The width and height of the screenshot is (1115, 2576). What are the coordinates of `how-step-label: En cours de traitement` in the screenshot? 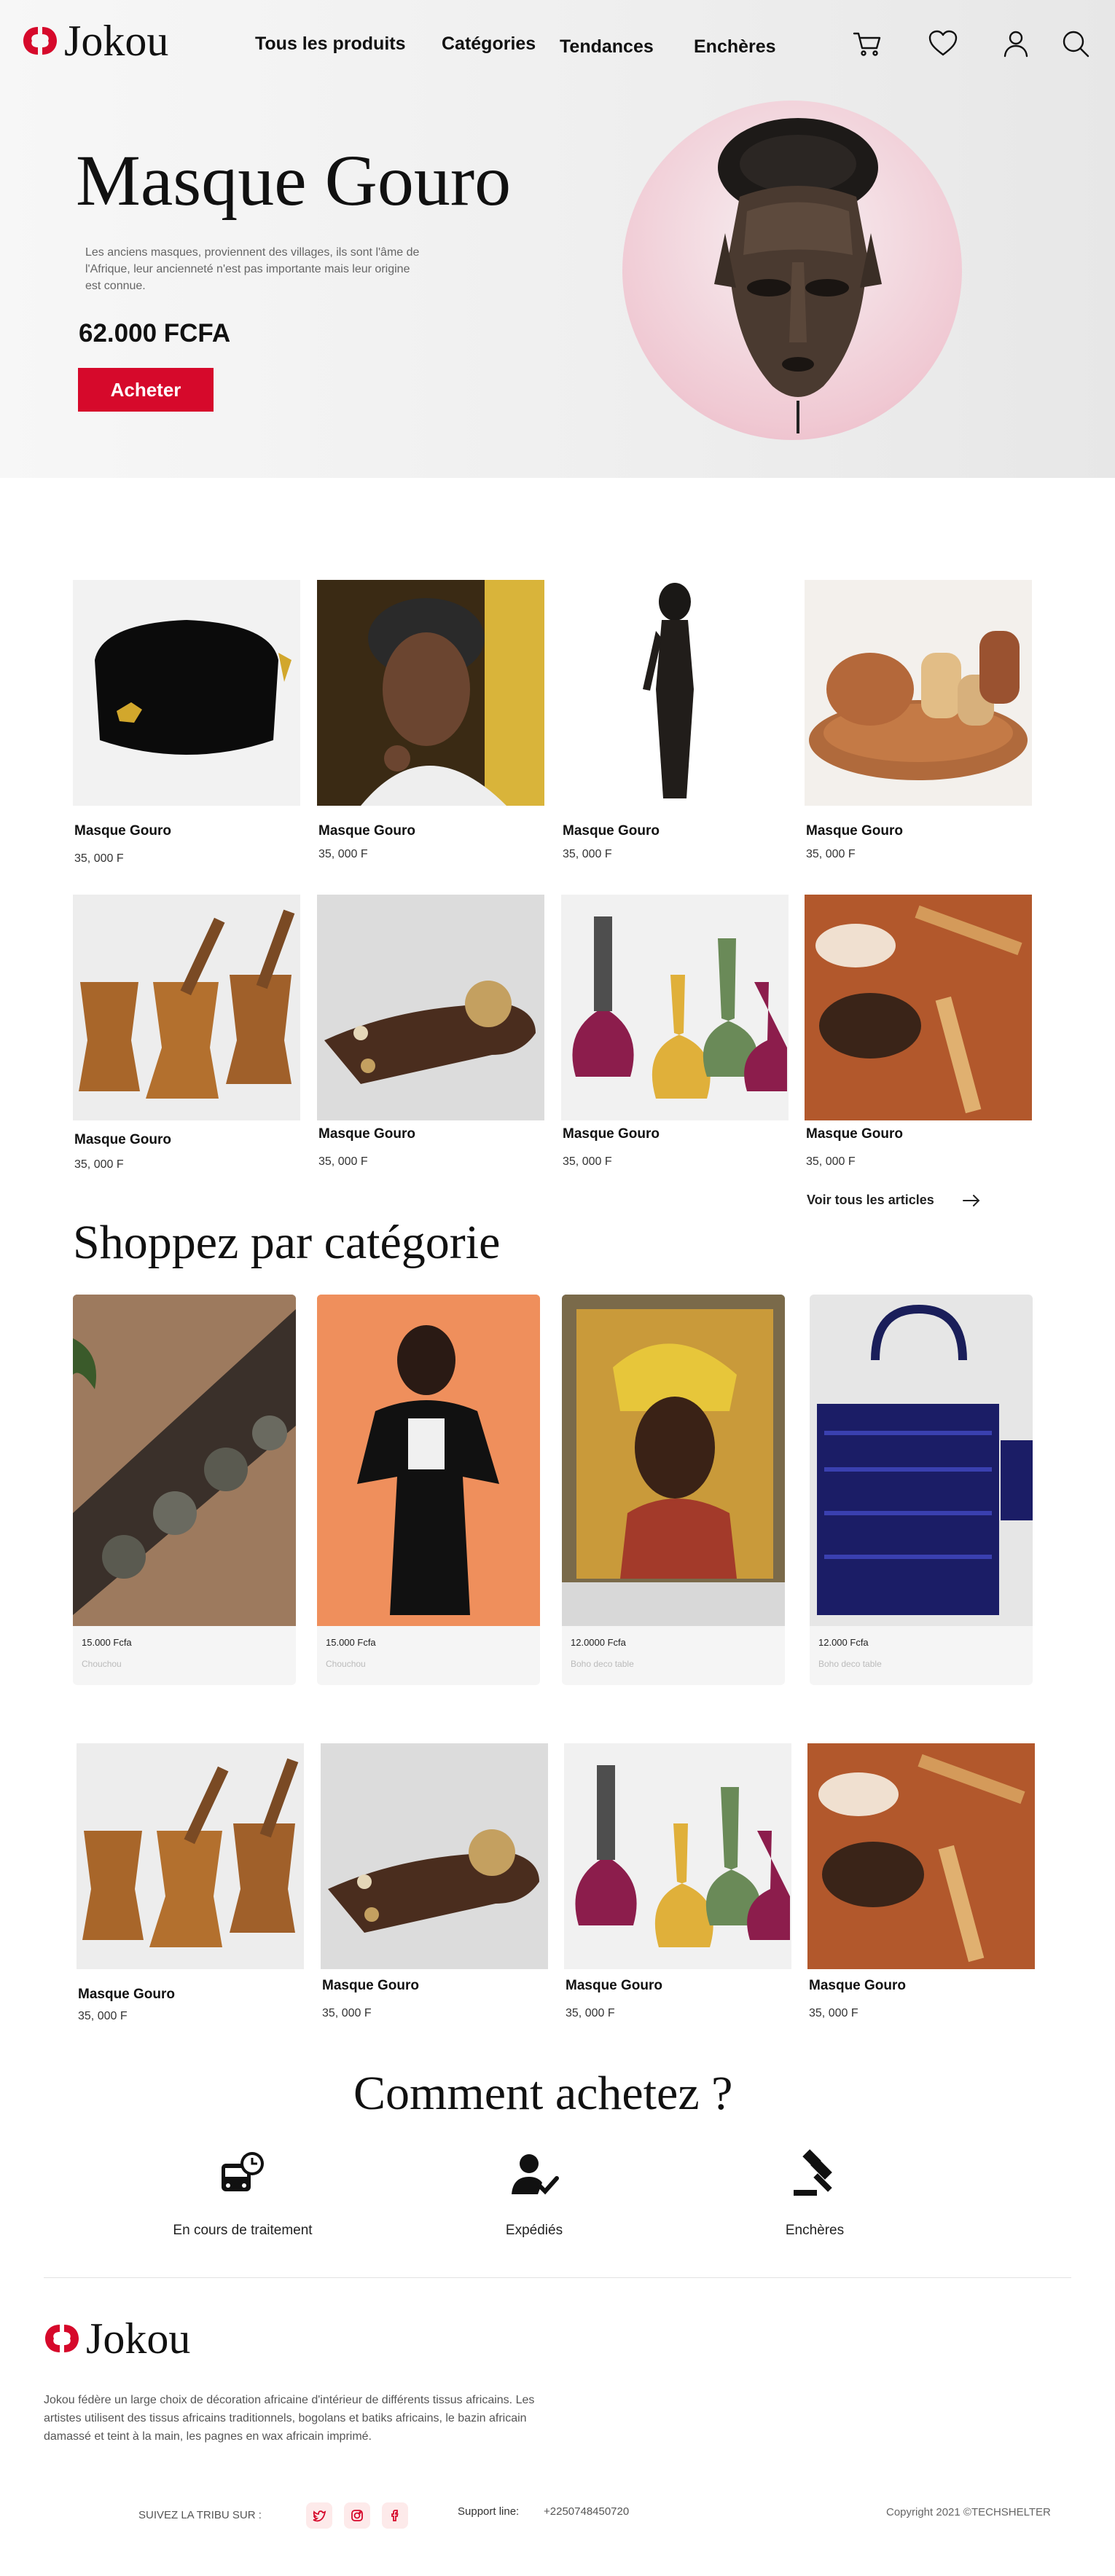 It's located at (243, 2230).